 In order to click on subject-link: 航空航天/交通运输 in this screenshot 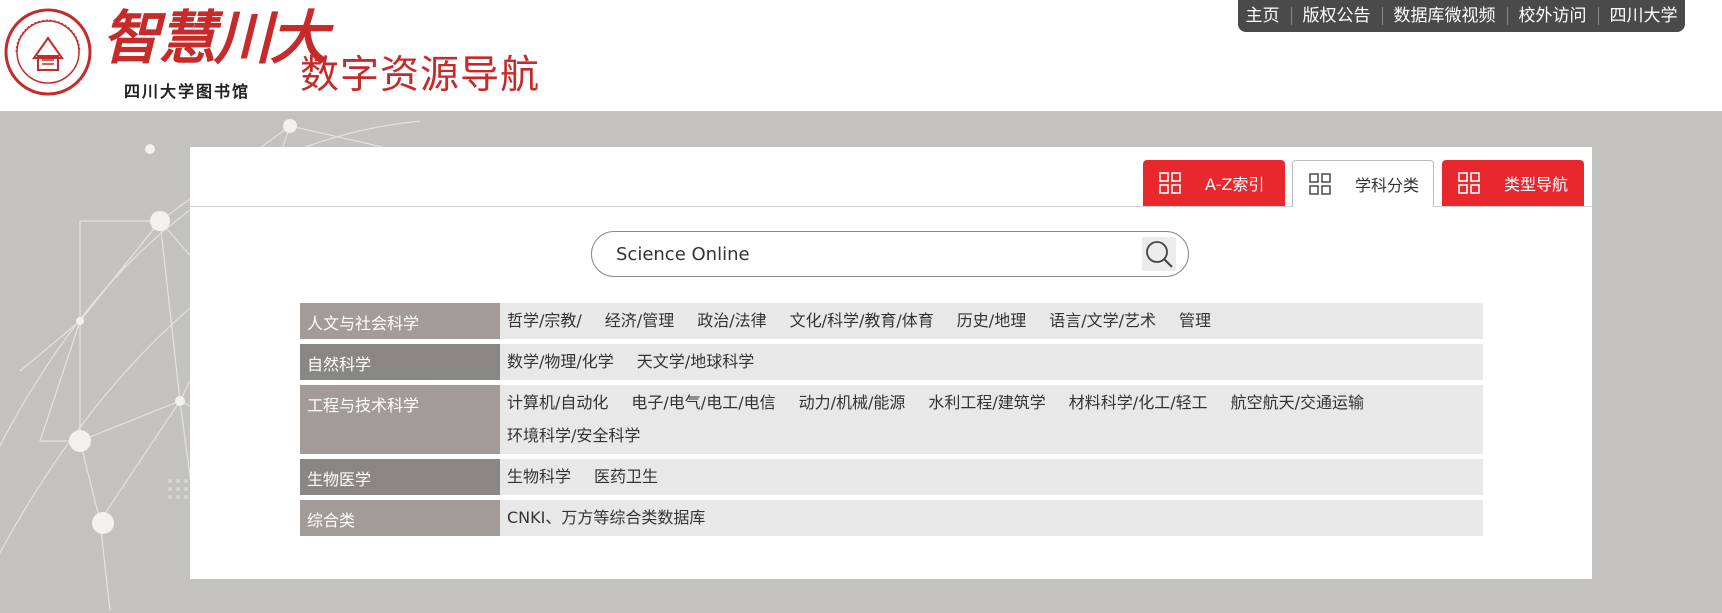, I will do `click(1297, 402)`.